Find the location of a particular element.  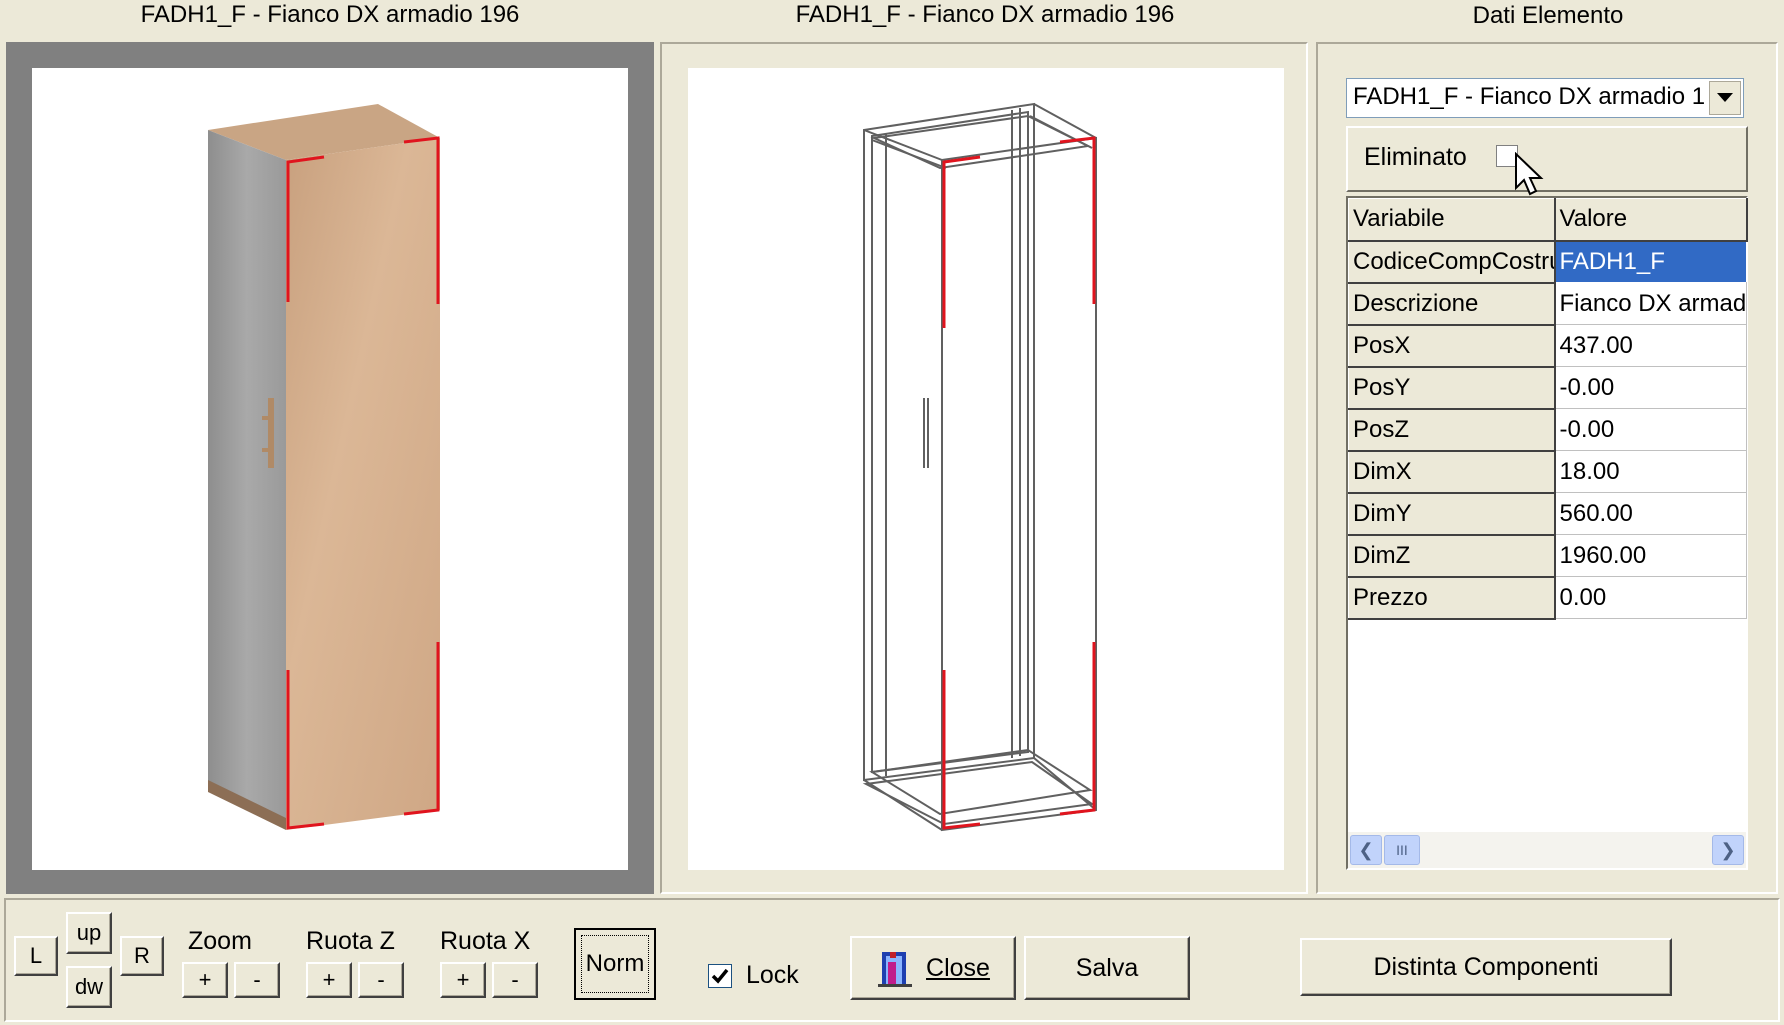

variable-cell: PosZ is located at coordinates (1452, 430).